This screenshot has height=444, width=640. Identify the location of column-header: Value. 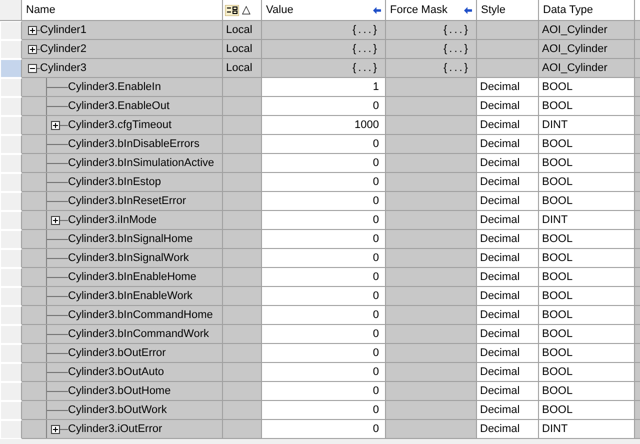
(324, 10).